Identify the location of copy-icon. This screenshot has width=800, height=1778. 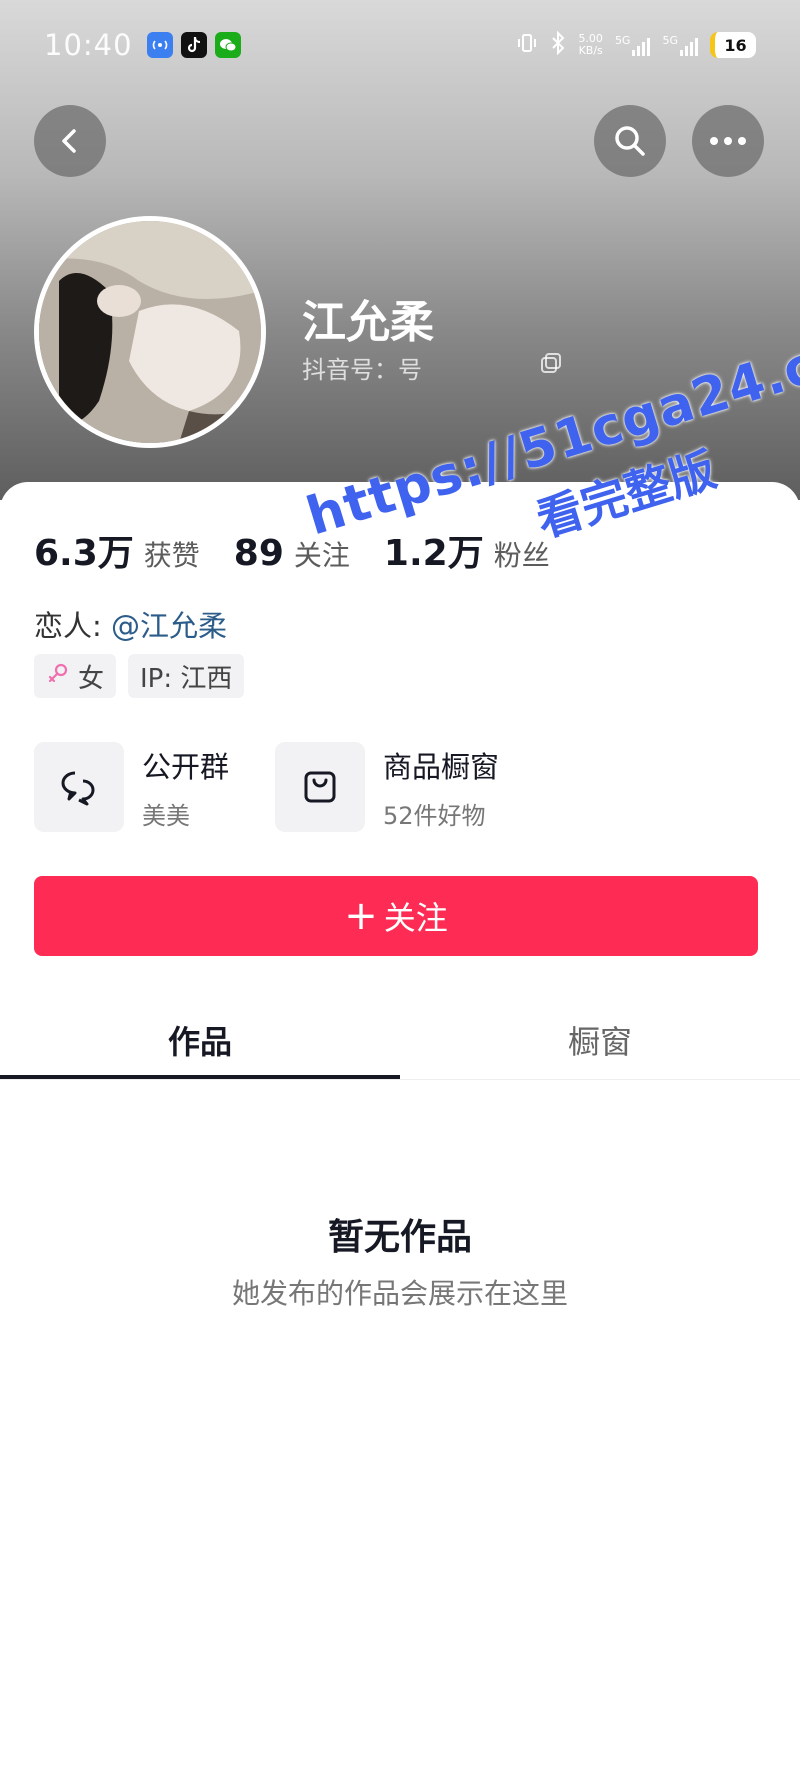
(551, 363).